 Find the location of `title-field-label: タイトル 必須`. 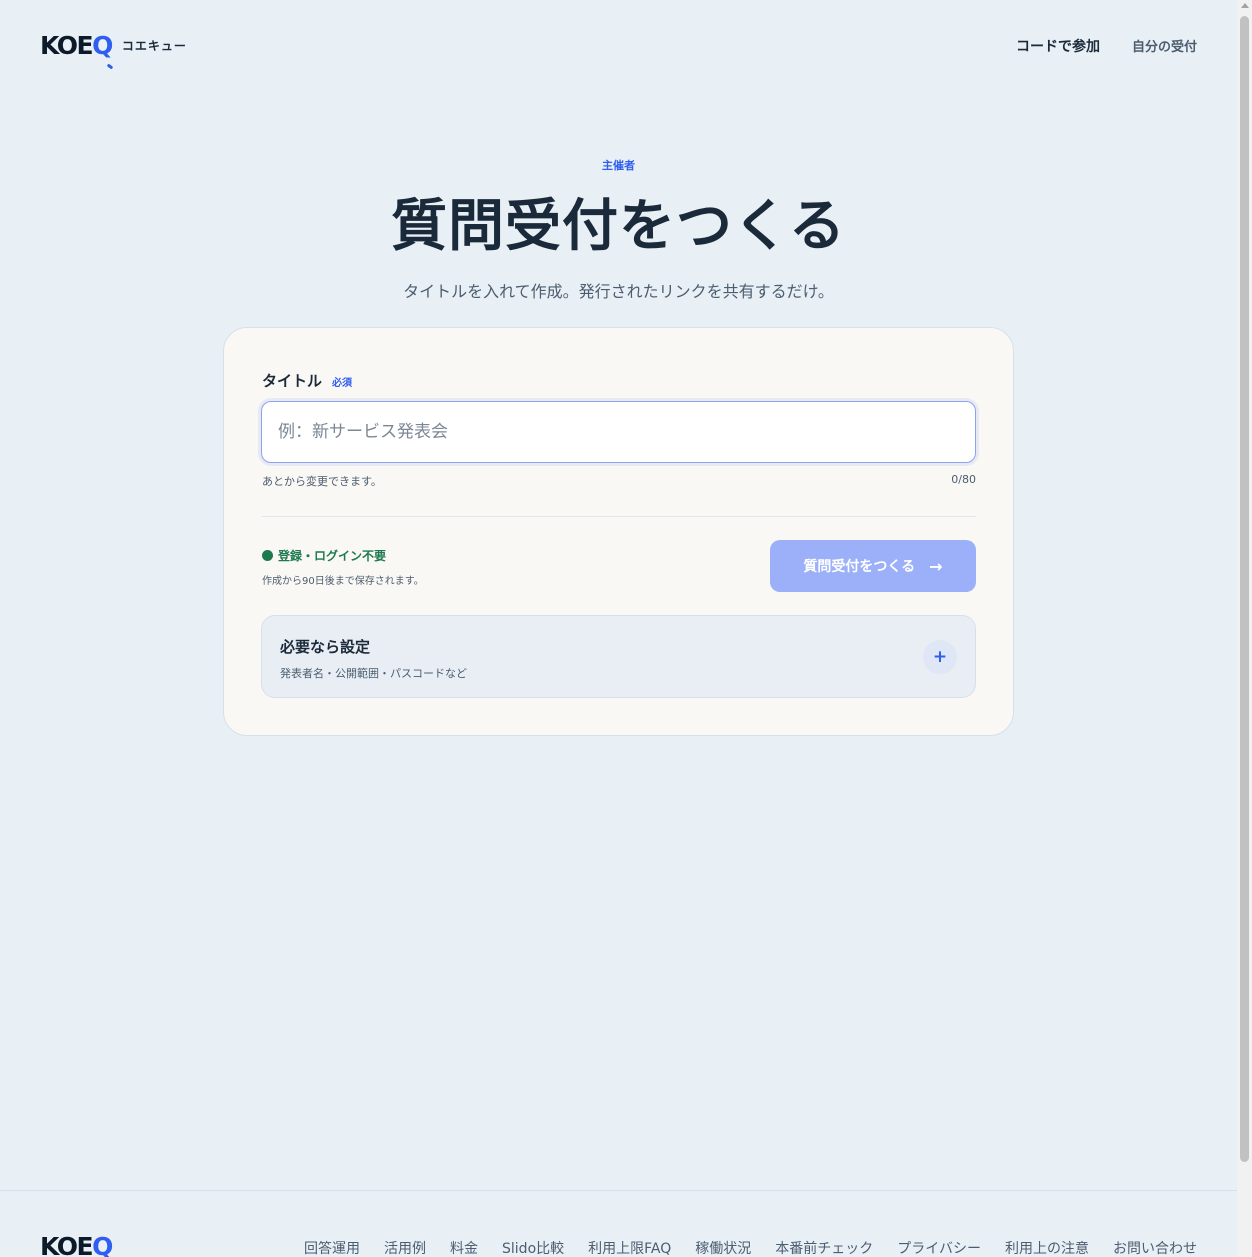

title-field-label: タイトル 必須 is located at coordinates (307, 380).